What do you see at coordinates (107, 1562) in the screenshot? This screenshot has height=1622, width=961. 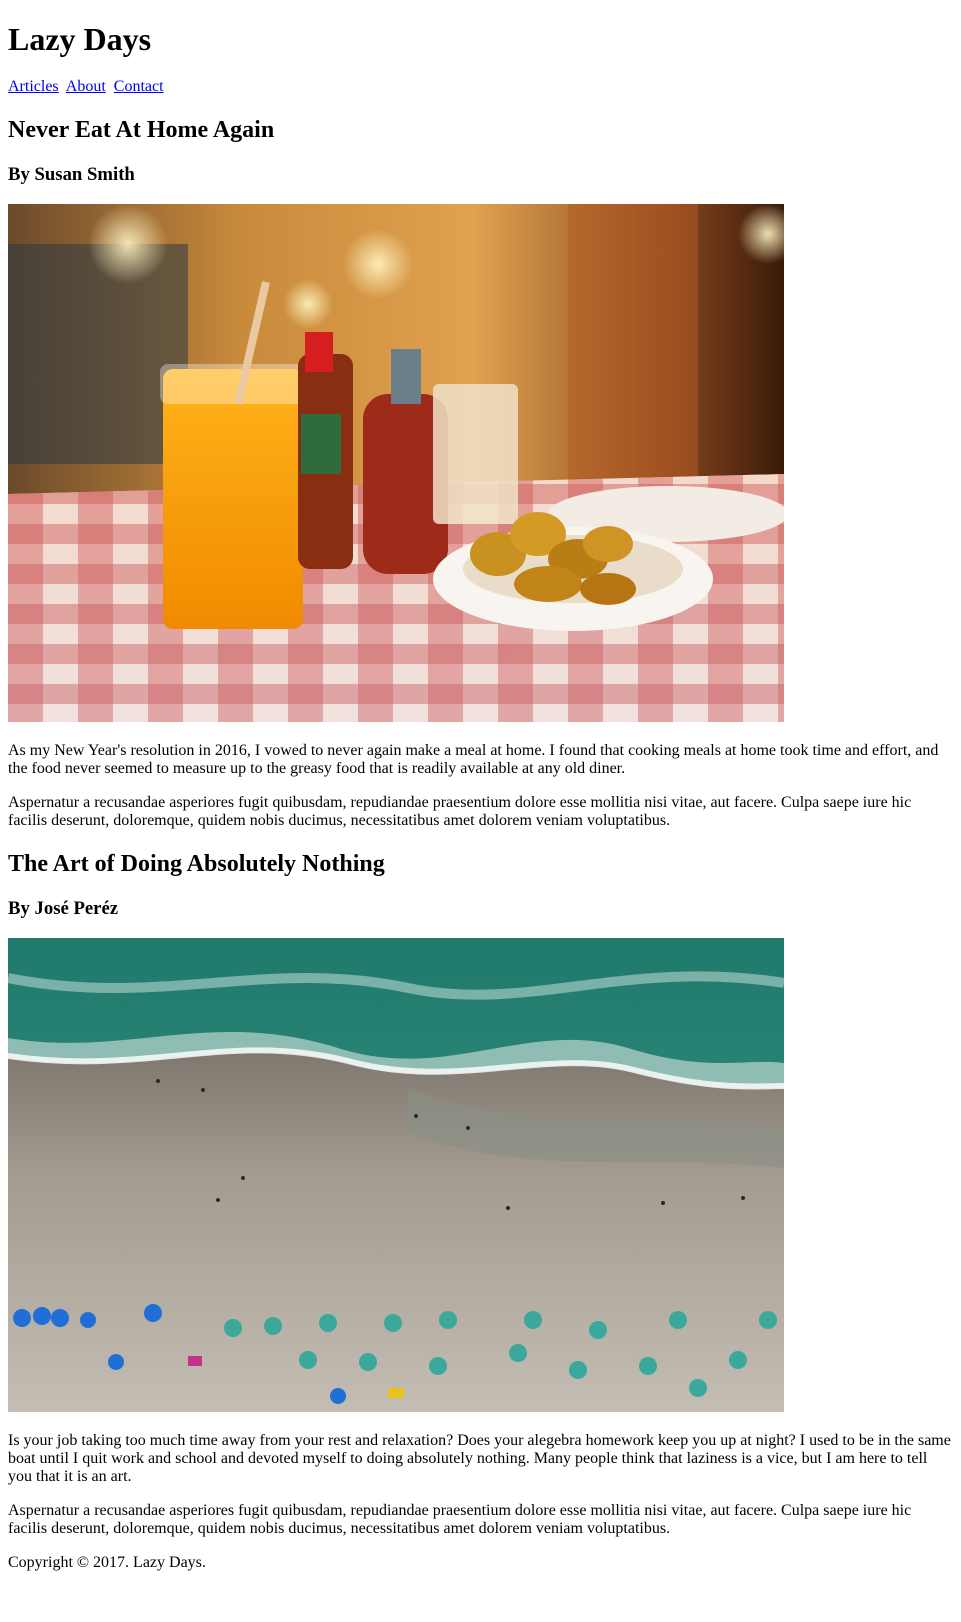 I see `copyright-text: Copyright © 2017. Lazy Days.` at bounding box center [107, 1562].